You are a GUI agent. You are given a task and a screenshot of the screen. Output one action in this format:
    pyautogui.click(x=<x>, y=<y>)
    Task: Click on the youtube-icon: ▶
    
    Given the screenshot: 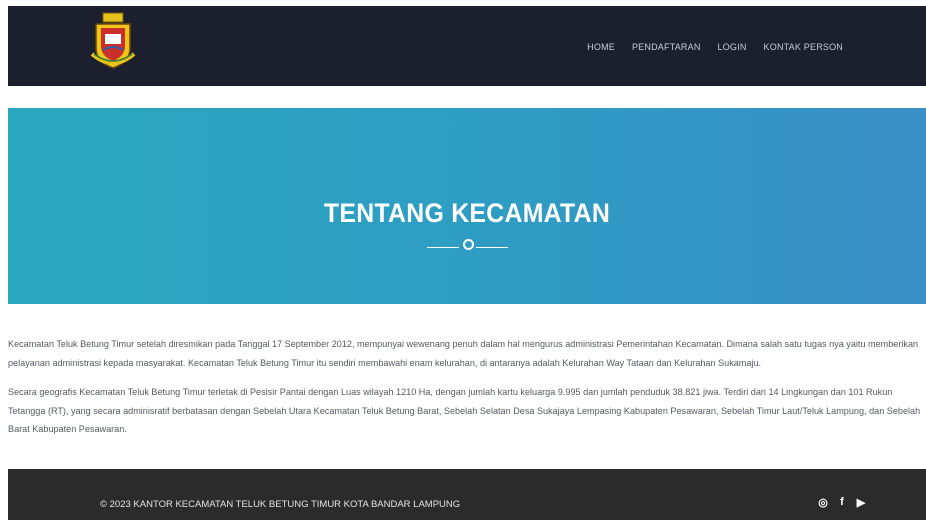 What is the action you would take?
    pyautogui.click(x=861, y=502)
    